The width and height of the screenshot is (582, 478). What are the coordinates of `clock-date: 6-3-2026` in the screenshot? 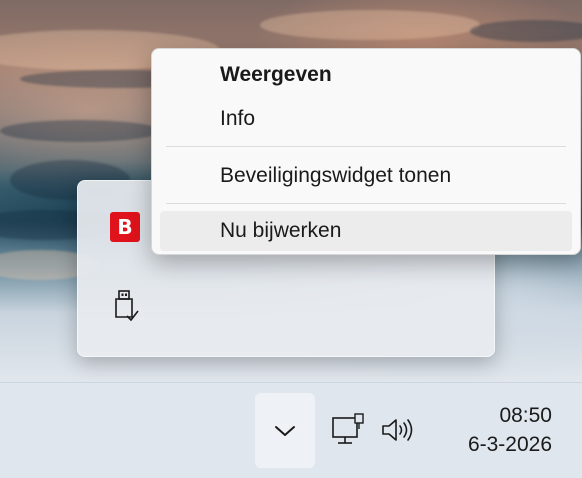 It's located at (509, 444).